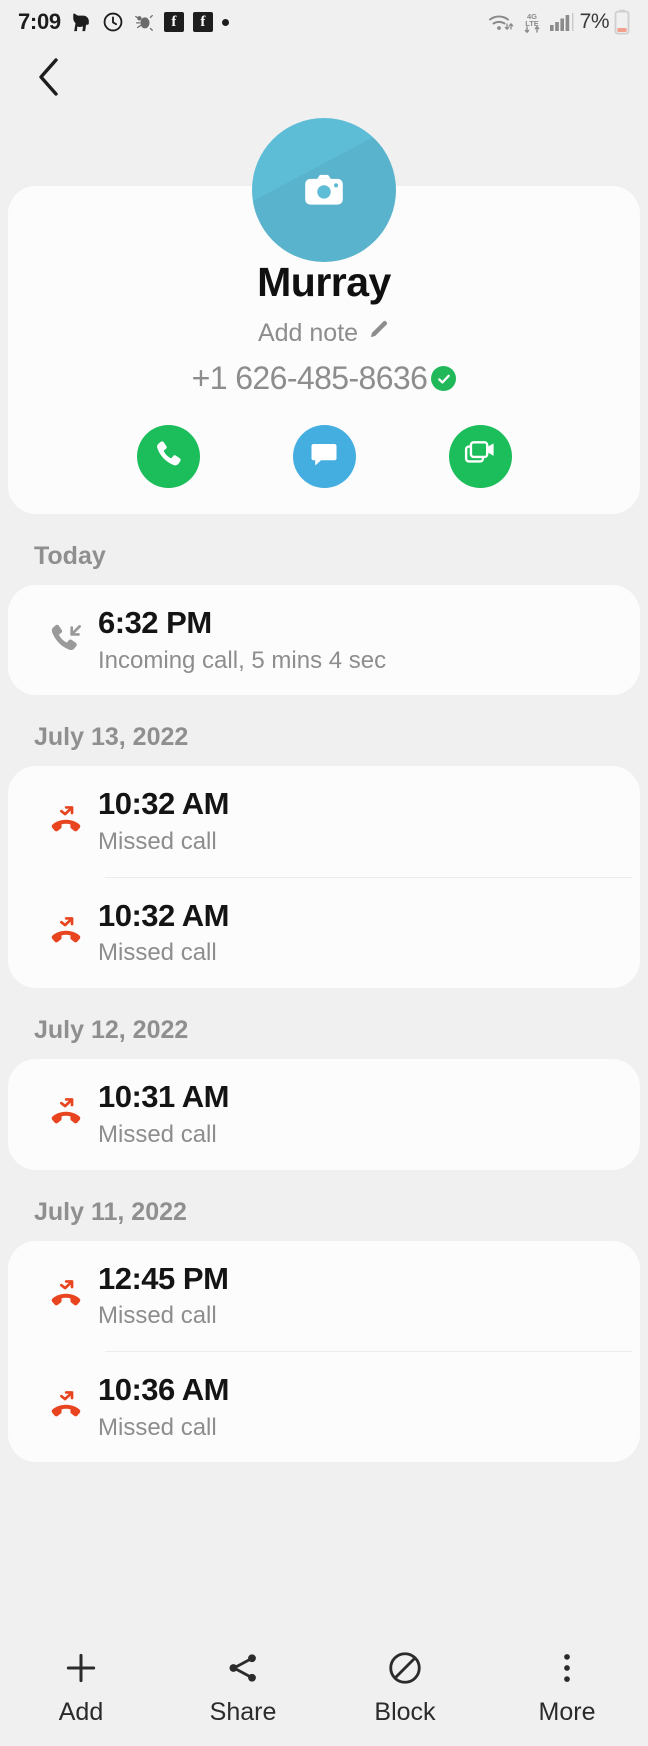 The width and height of the screenshot is (648, 1746). Describe the element at coordinates (113, 22) in the screenshot. I see `alarm-icon` at that location.